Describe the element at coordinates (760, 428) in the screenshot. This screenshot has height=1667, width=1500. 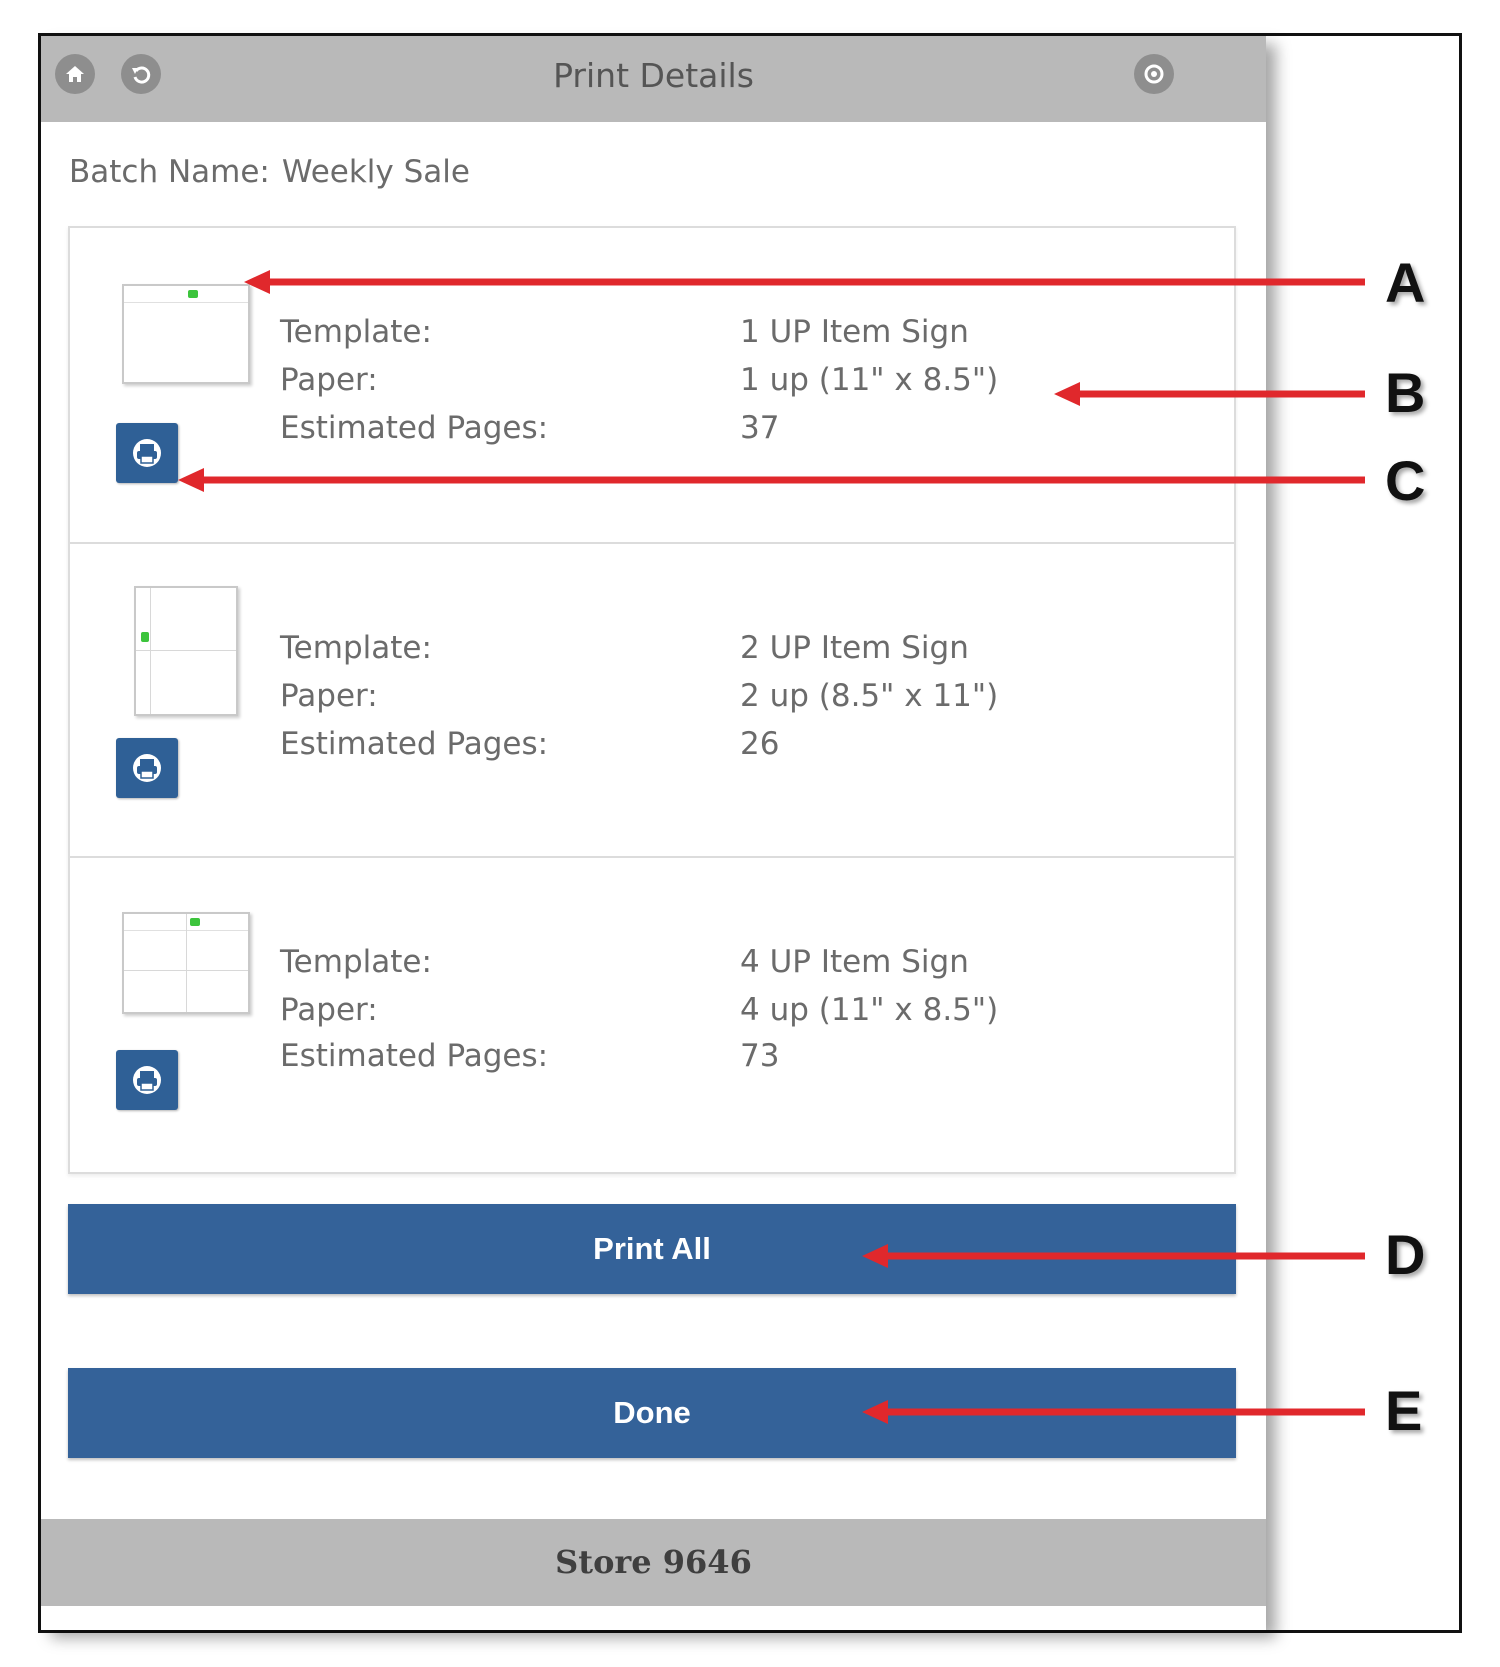
I see `pages-value: 37` at that location.